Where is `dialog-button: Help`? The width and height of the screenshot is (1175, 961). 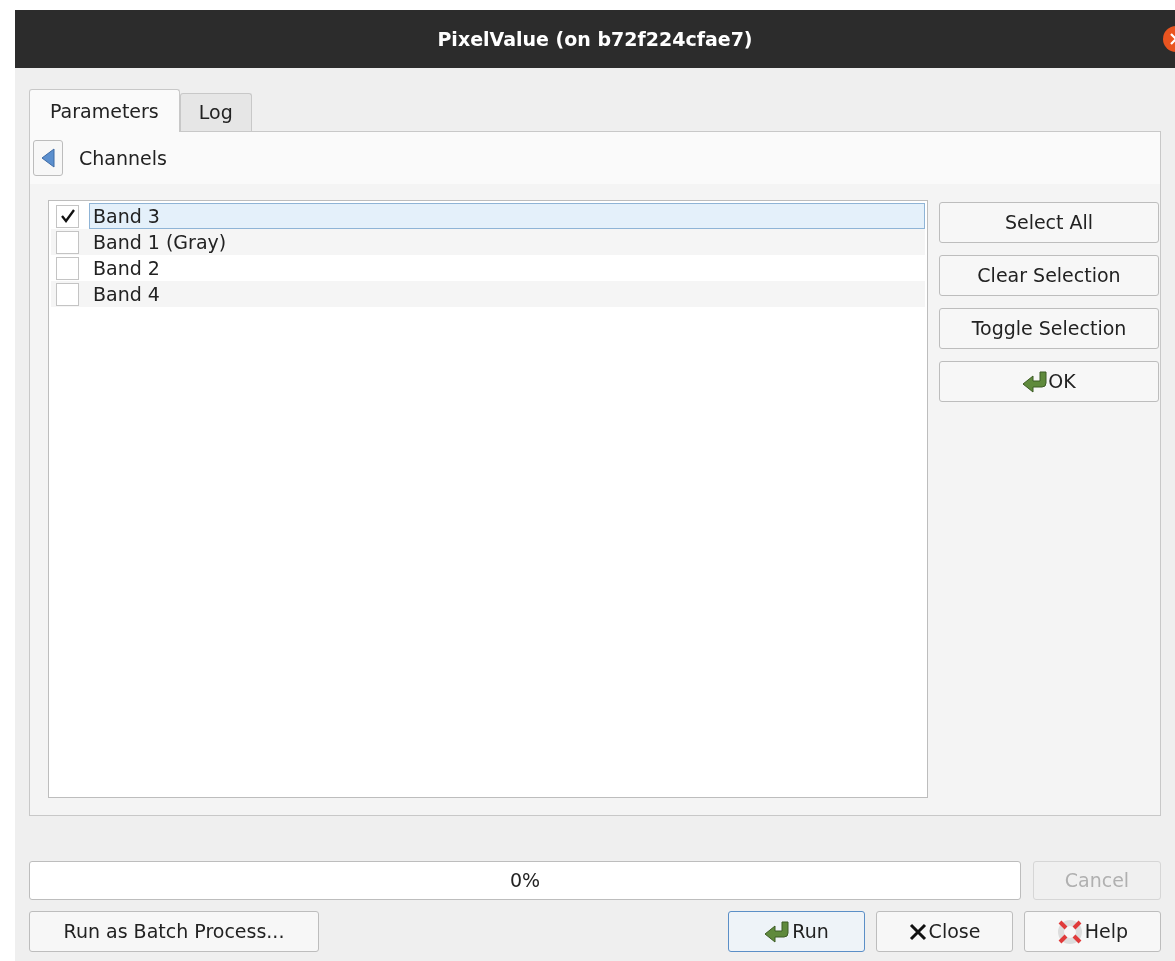 dialog-button: Help is located at coordinates (1092, 931).